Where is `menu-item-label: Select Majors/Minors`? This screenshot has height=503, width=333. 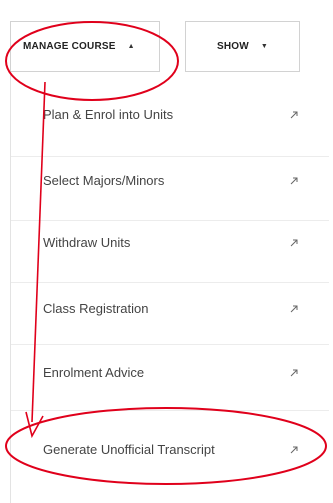
menu-item-label: Select Majors/Minors is located at coordinates (104, 180).